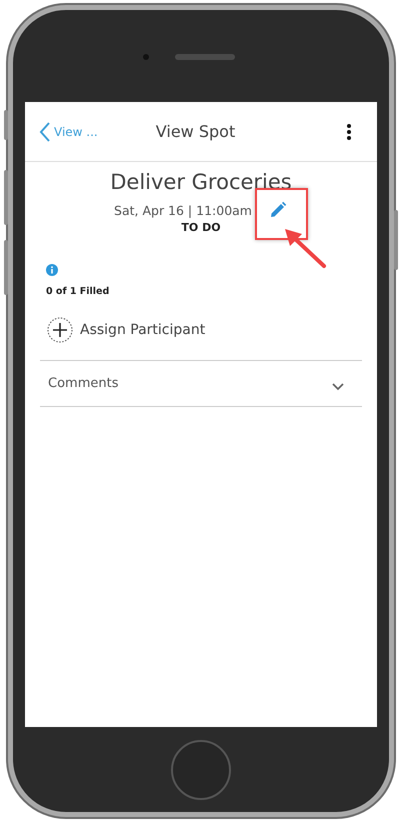 The image size is (402, 822). What do you see at coordinates (78, 291) in the screenshot?
I see `filled-count: 0 of 1 Filled` at bounding box center [78, 291].